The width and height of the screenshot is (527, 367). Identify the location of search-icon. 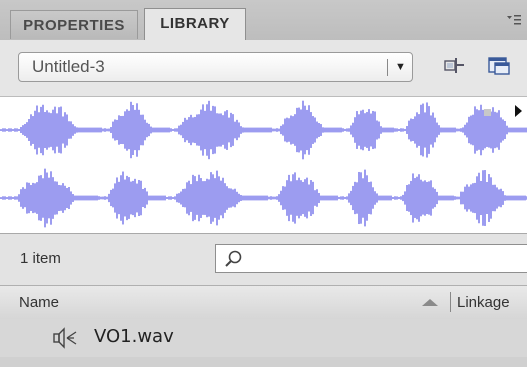
(233, 258).